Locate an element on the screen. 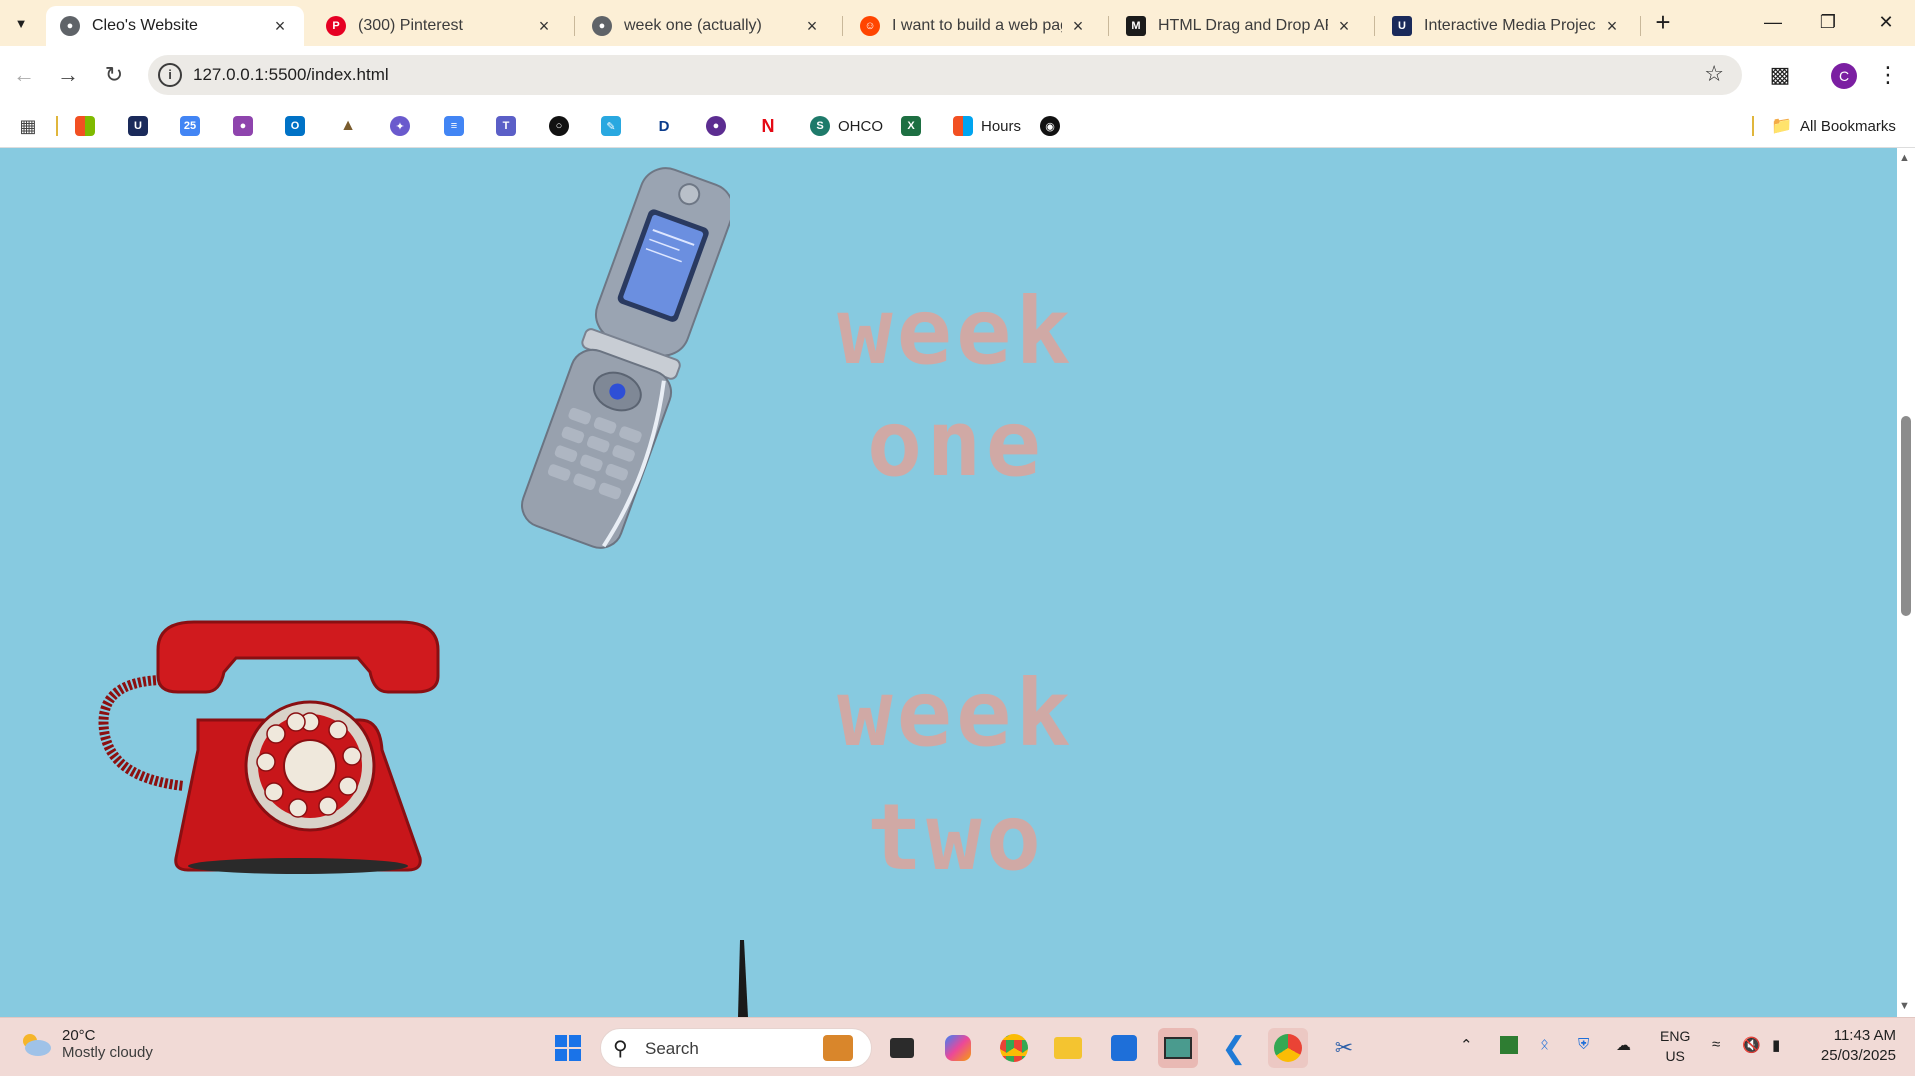 The image size is (1915, 1076). outlook-icon: O is located at coordinates (295, 126).